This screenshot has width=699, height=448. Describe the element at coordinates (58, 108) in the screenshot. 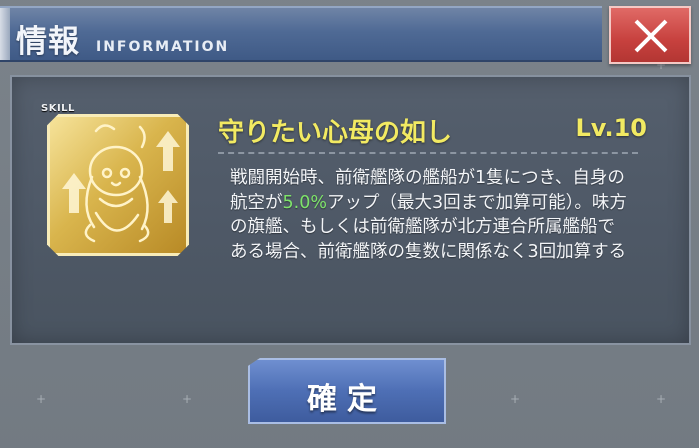

I see `skill-tag: SKILL` at that location.